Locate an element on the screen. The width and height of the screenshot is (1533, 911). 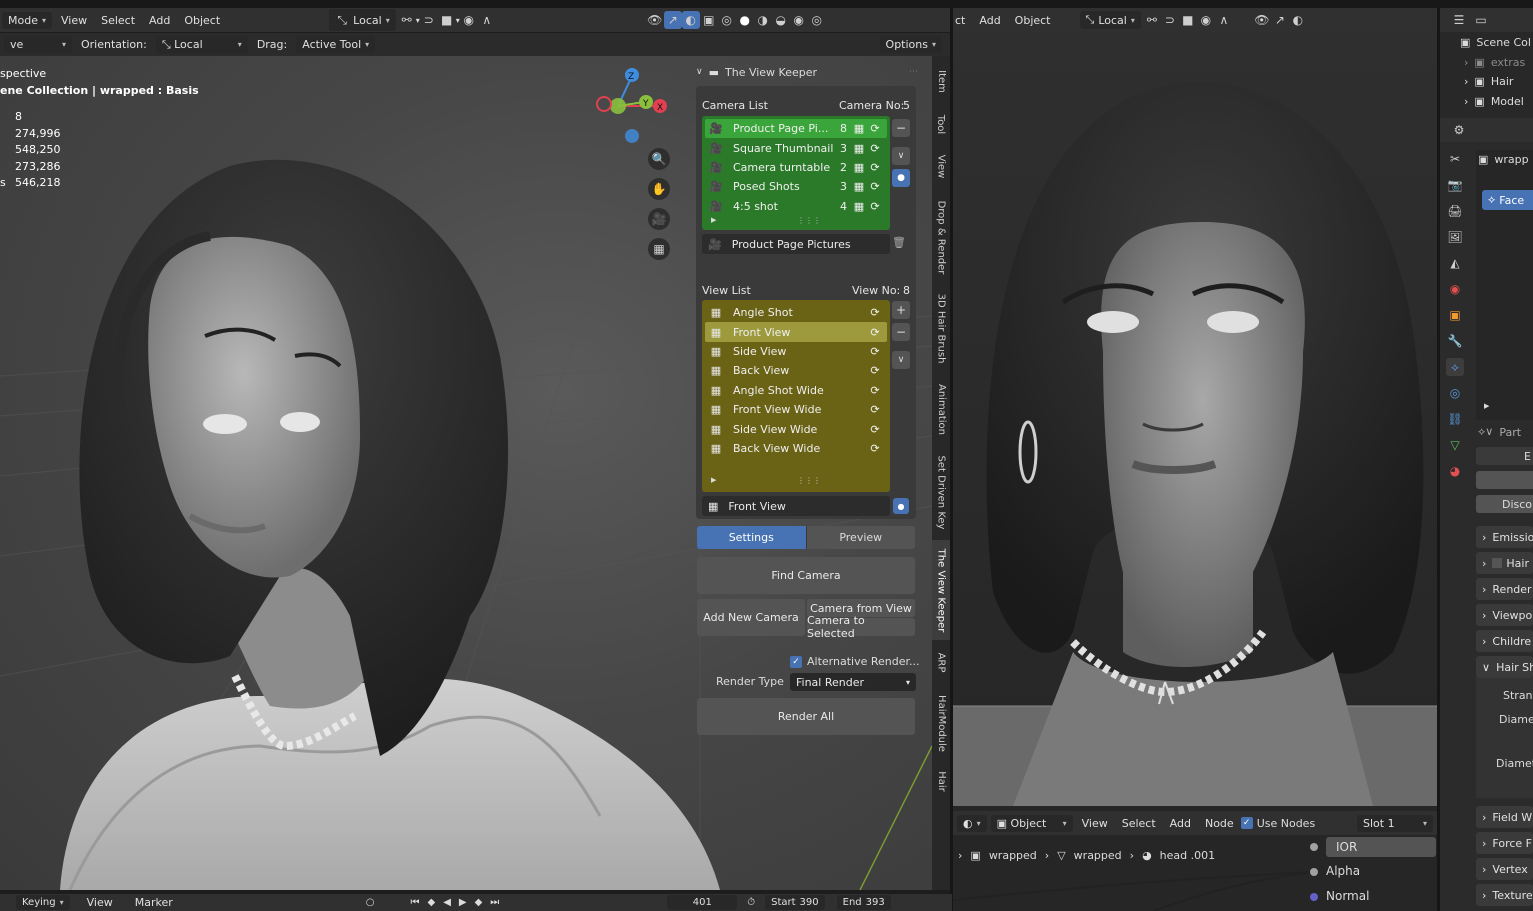
find-camera-button: Find Camera is located at coordinates (806, 575).